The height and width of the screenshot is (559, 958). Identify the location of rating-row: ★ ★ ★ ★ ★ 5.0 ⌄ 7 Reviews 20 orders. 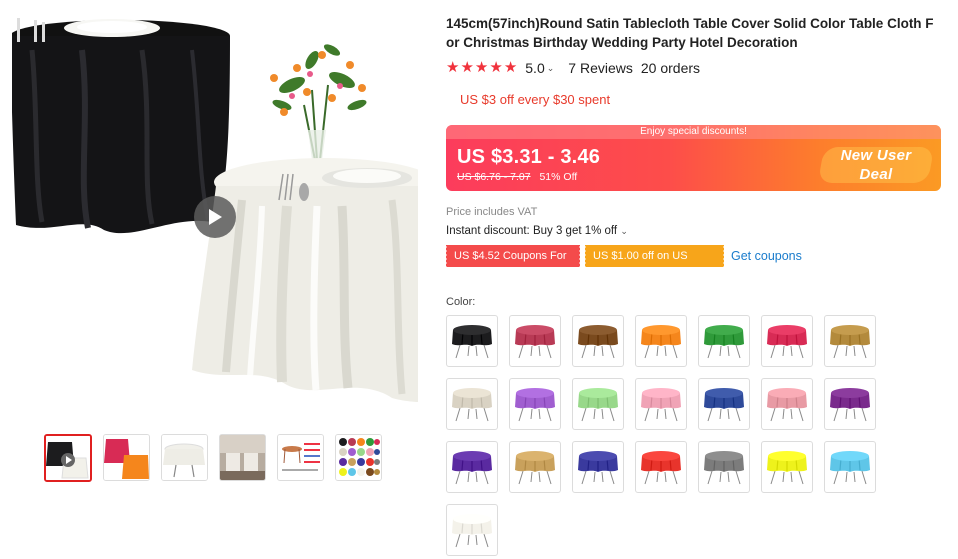
(696, 68).